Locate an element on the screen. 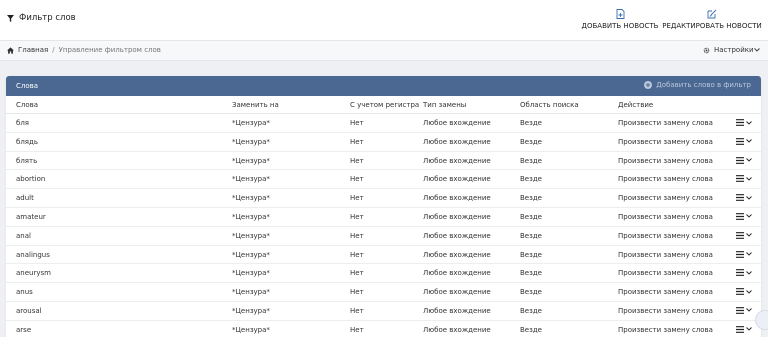 The height and width of the screenshot is (337, 768). edit-icon is located at coordinates (712, 14).